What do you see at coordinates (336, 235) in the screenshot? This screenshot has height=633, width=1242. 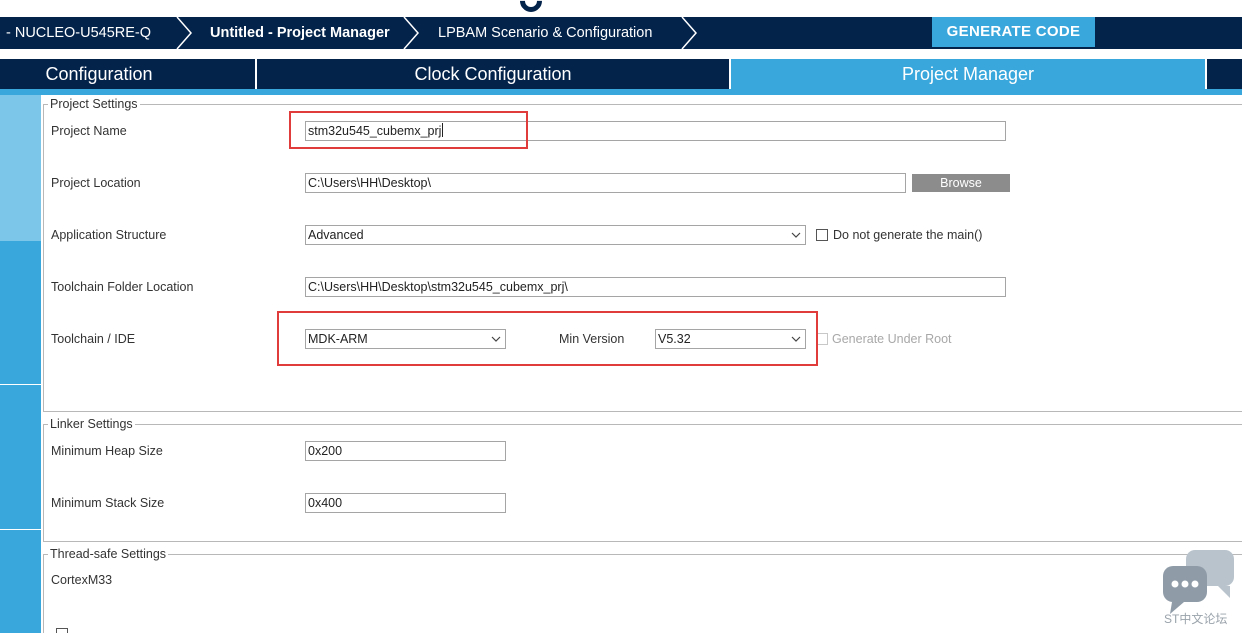 I see `application-structure-value: Advanced` at bounding box center [336, 235].